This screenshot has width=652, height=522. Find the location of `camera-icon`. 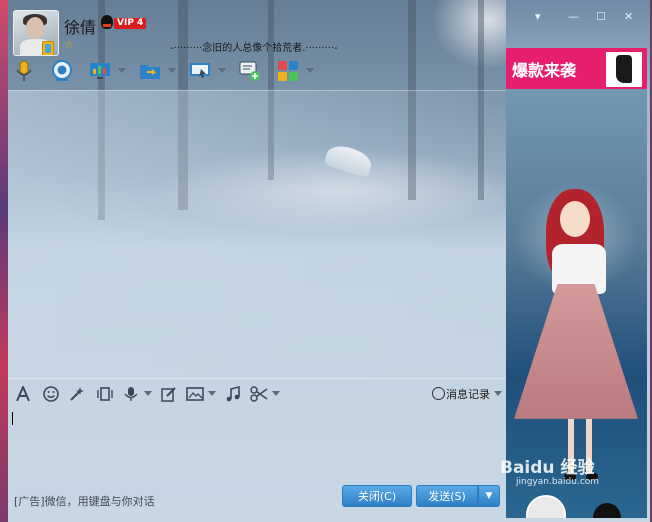

camera-icon is located at coordinates (62, 70).